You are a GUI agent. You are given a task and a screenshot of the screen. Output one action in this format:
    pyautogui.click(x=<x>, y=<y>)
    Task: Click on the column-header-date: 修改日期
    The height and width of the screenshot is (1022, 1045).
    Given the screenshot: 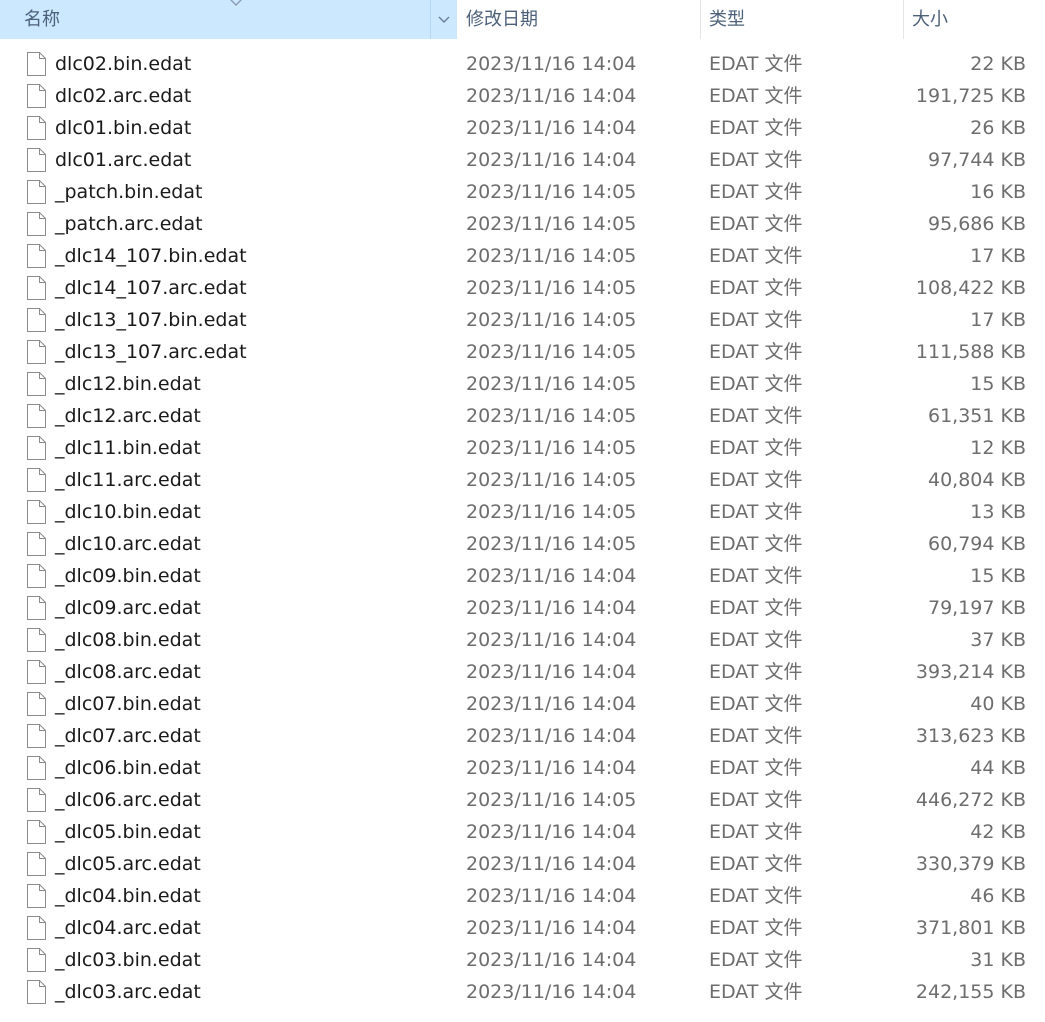 What is the action you would take?
    pyautogui.click(x=578, y=19)
    